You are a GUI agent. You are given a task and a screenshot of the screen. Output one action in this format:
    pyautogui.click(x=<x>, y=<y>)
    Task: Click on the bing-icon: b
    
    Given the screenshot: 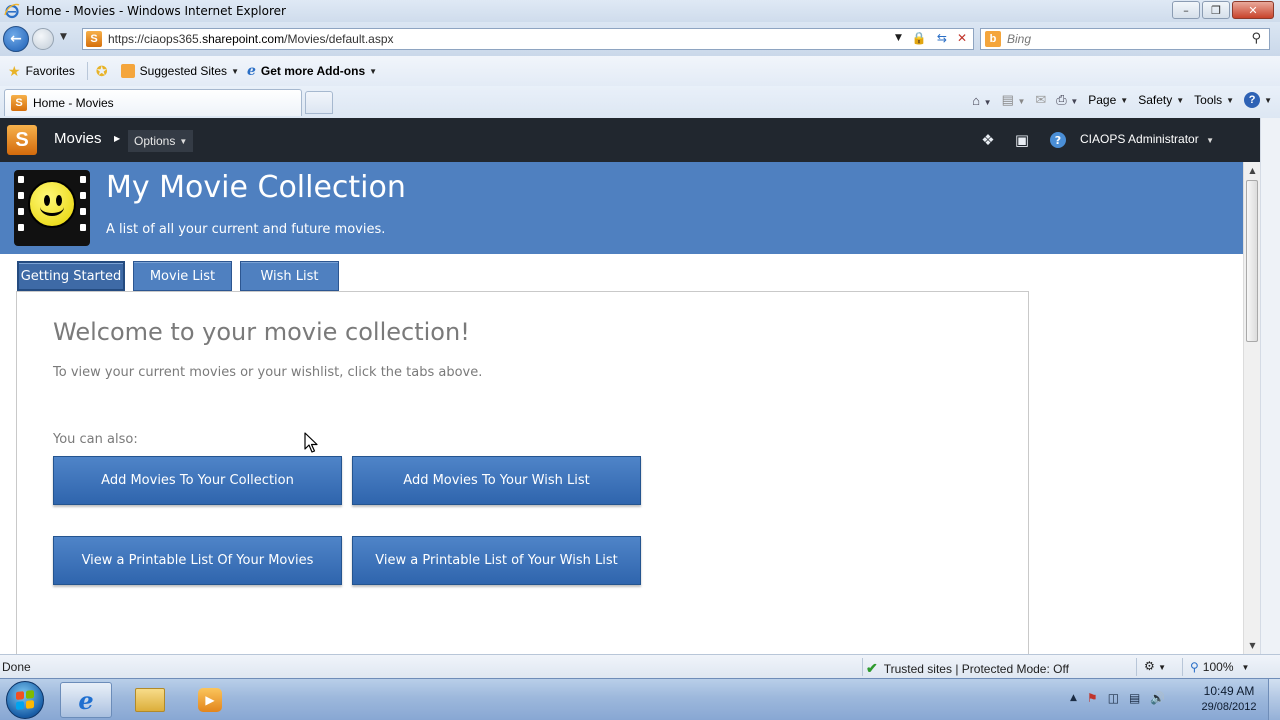 What is the action you would take?
    pyautogui.click(x=993, y=39)
    